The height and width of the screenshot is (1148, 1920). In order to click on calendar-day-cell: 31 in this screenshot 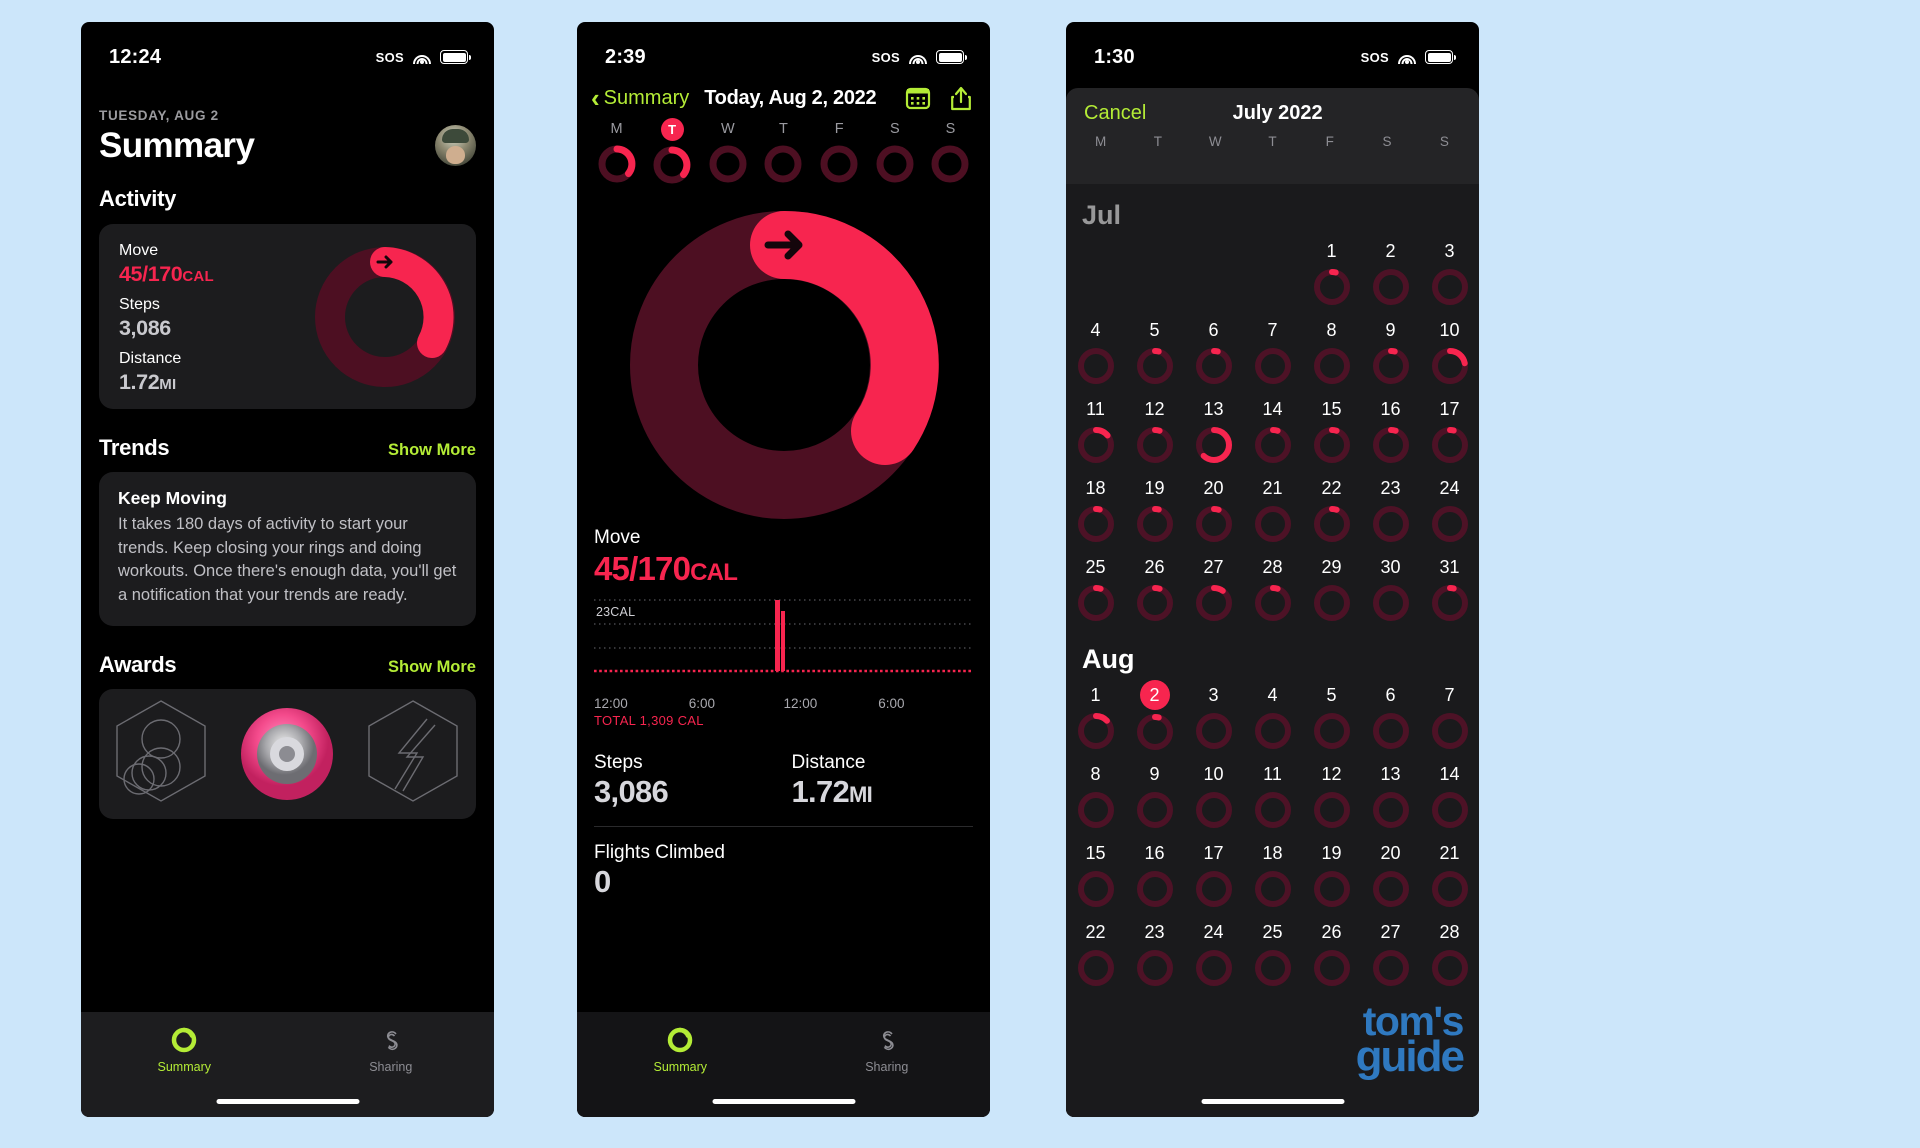, I will do `click(1449, 588)`.